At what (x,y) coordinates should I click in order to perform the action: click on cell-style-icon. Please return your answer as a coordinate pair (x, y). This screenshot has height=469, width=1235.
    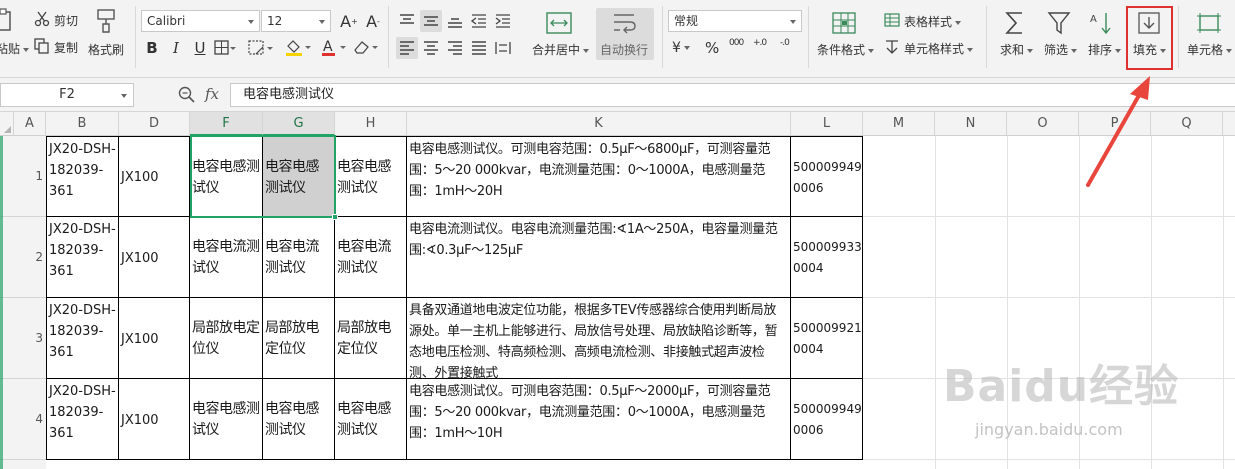
    Looking at the image, I should click on (892, 47).